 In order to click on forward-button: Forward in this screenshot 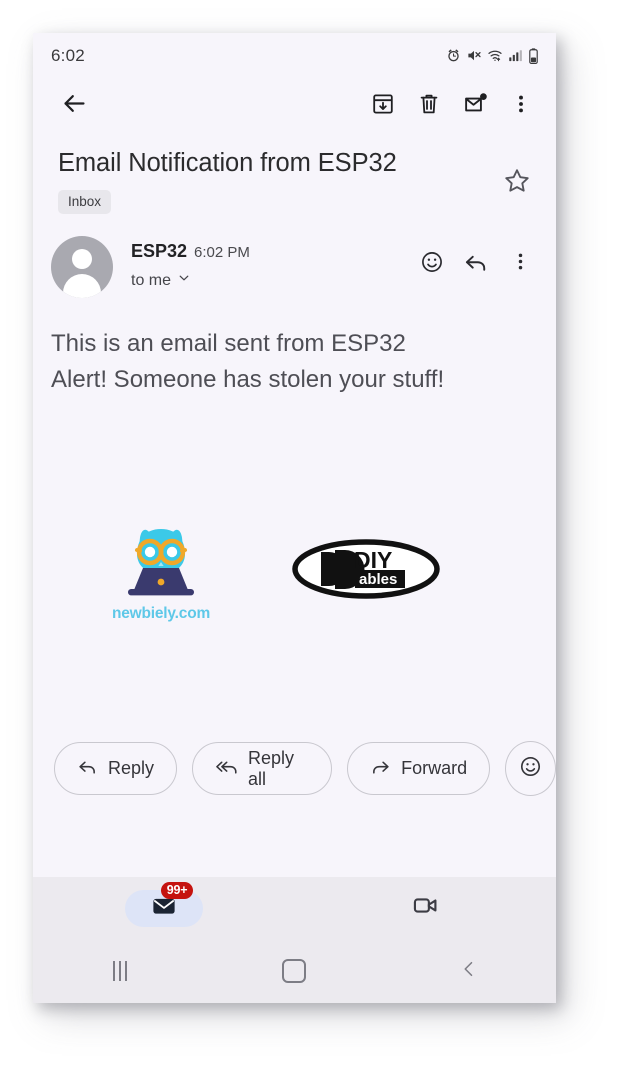, I will do `click(419, 769)`.